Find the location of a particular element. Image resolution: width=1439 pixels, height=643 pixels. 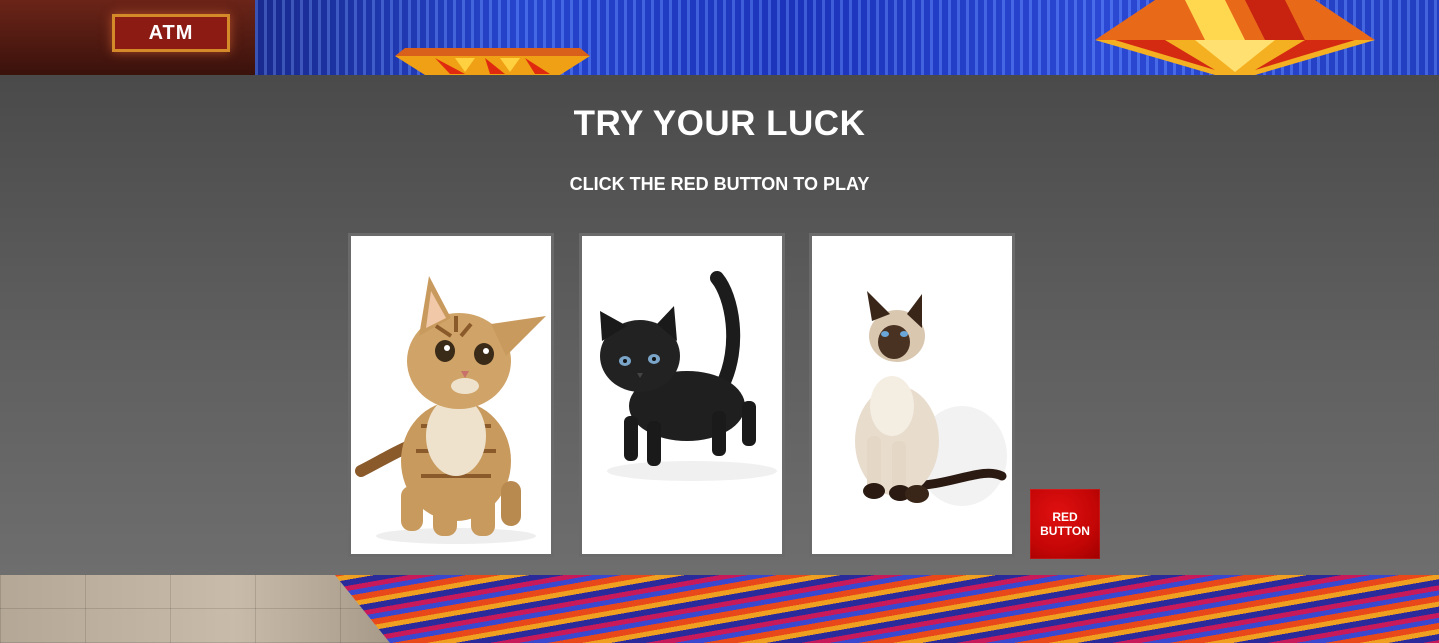

siamese-cat-icon is located at coordinates (912, 395).